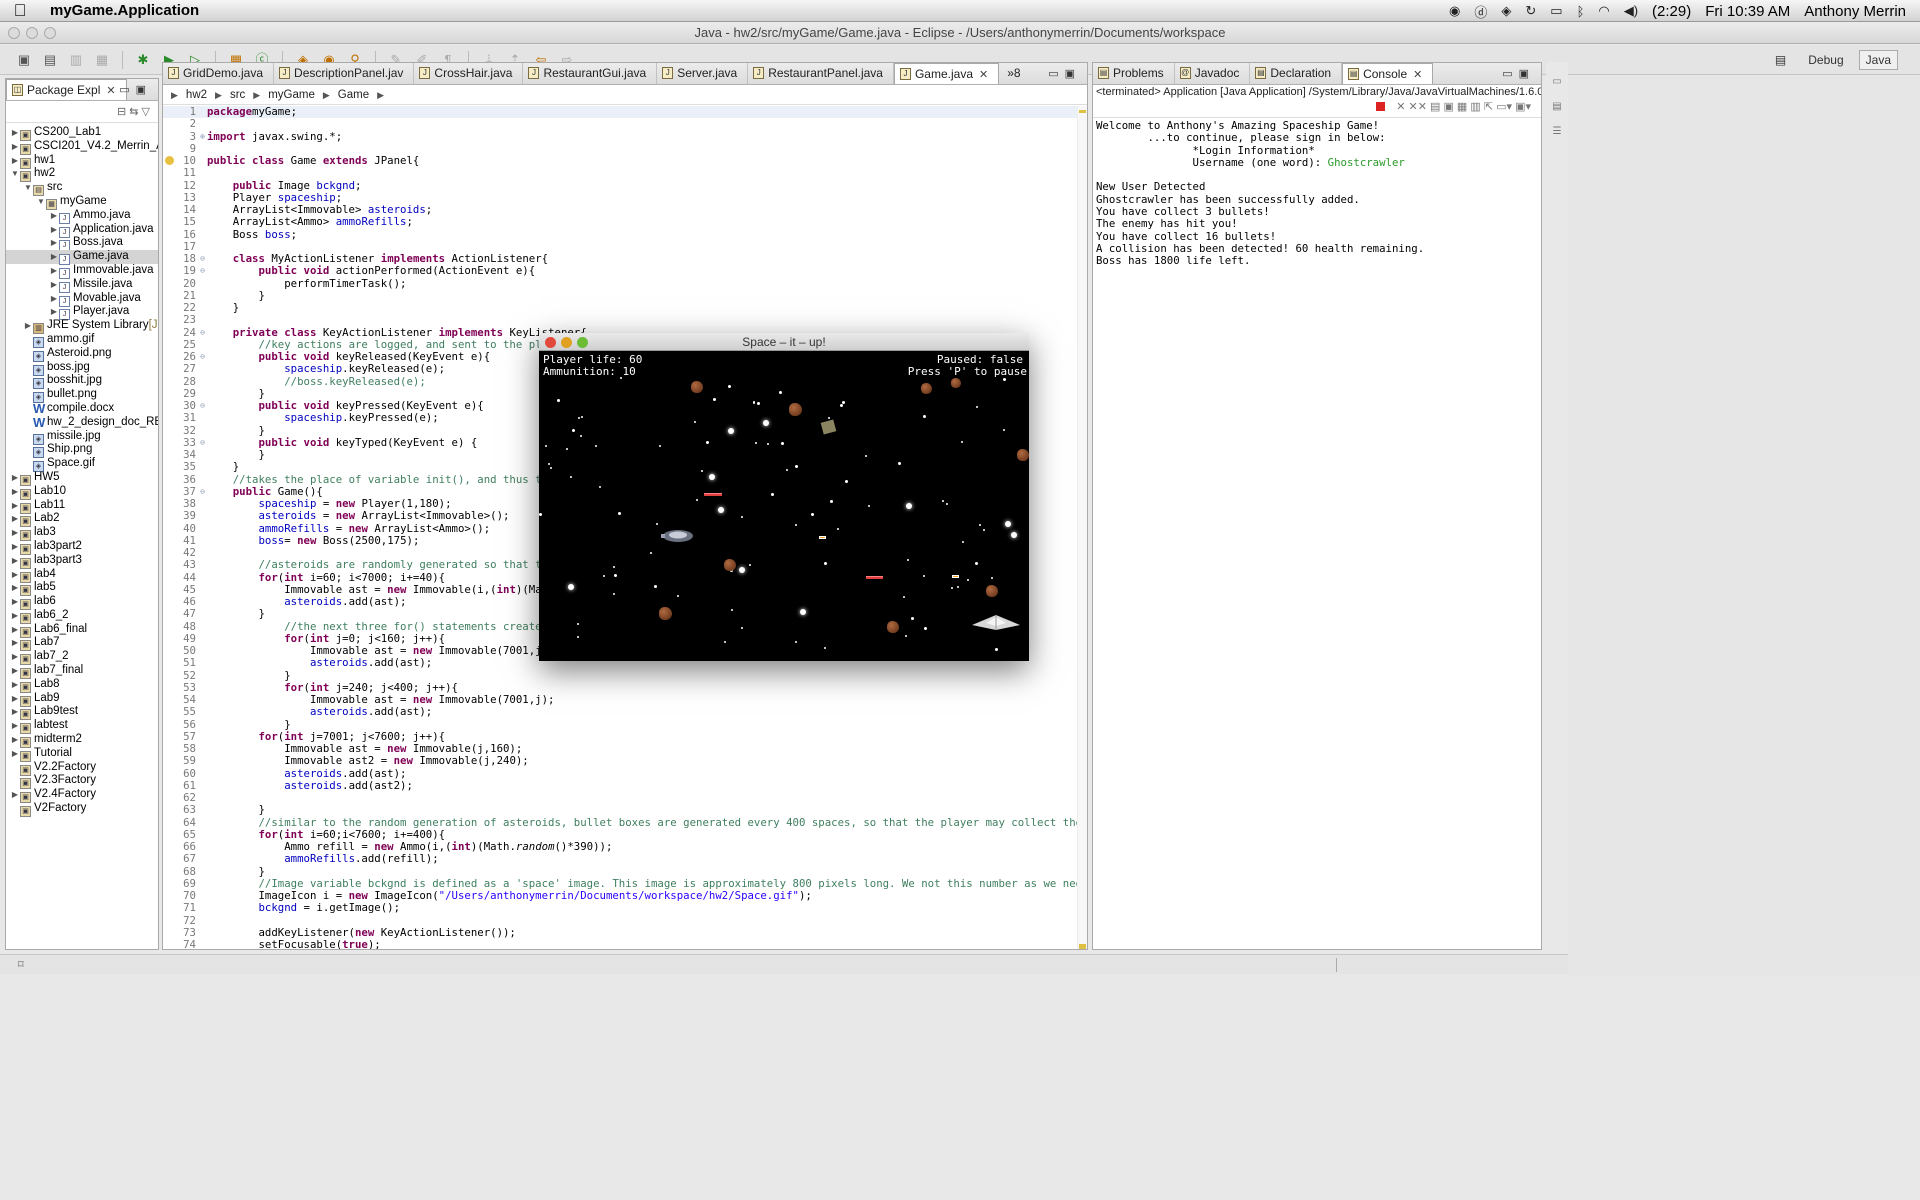  I want to click on battery-status: (2:29), so click(1671, 11).